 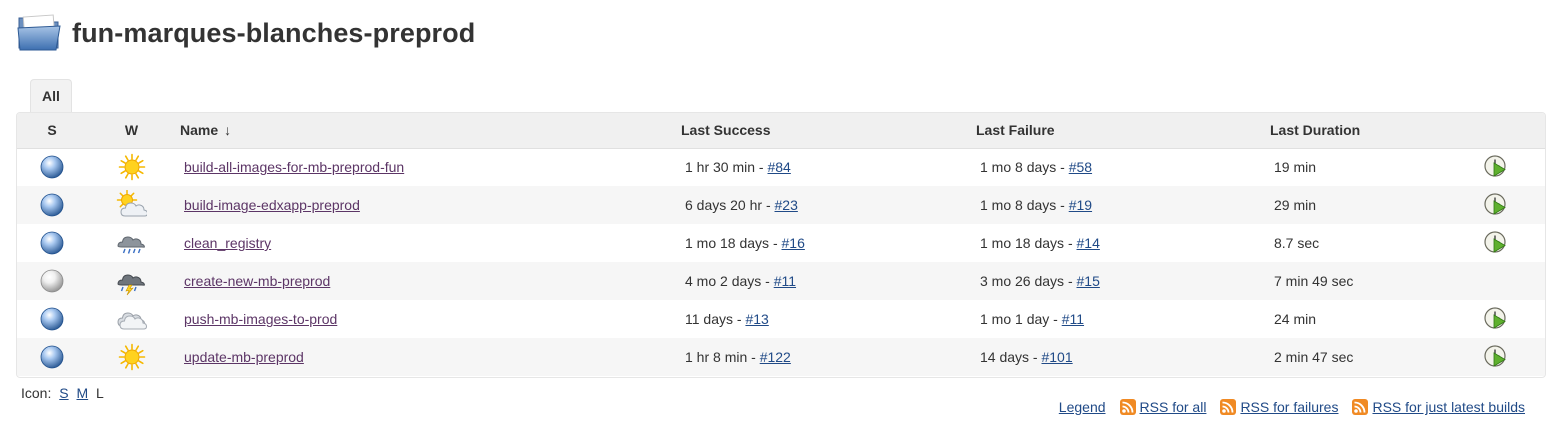 I want to click on last-failure-text: 3 mo 26 days -, so click(x=1028, y=281).